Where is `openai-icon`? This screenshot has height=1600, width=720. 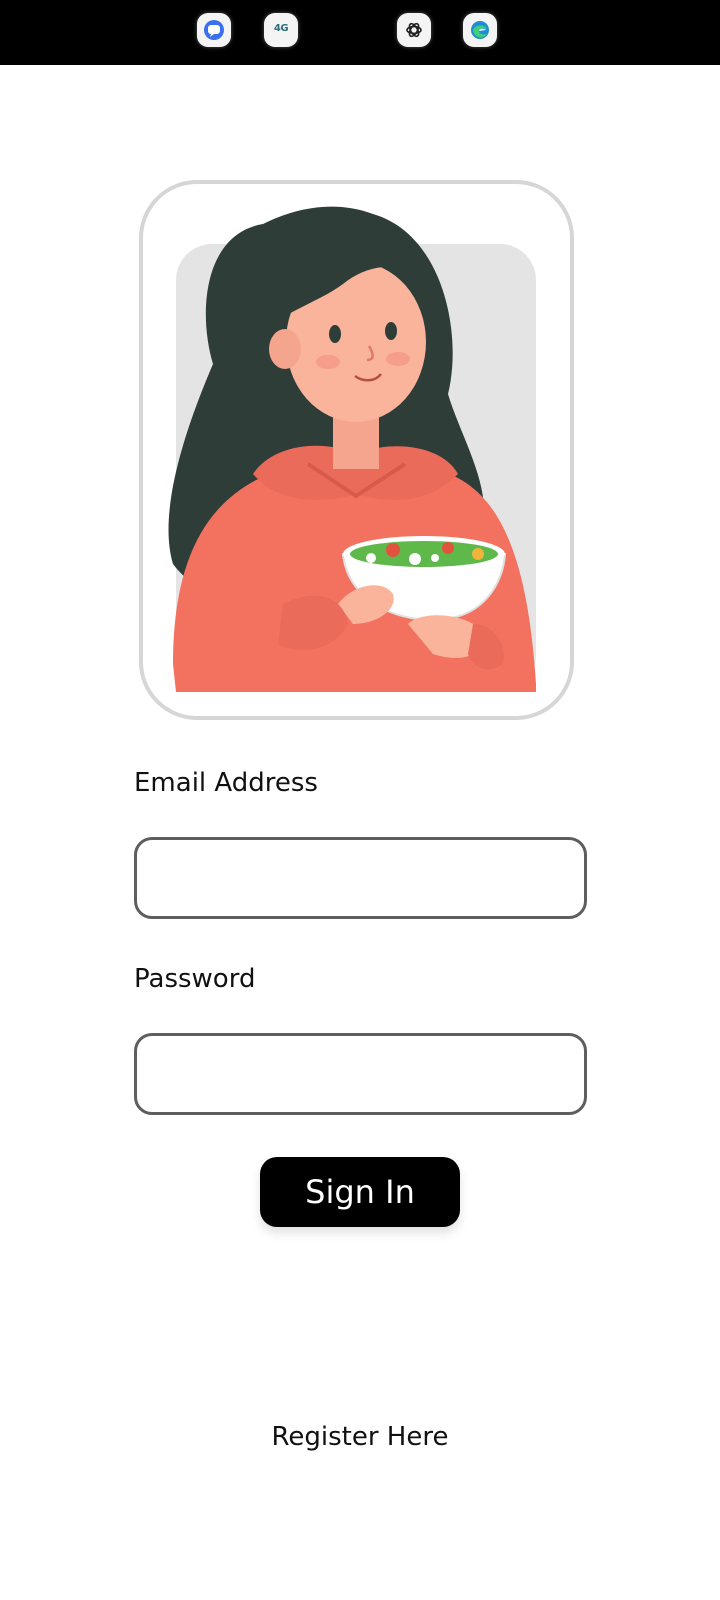 openai-icon is located at coordinates (414, 30).